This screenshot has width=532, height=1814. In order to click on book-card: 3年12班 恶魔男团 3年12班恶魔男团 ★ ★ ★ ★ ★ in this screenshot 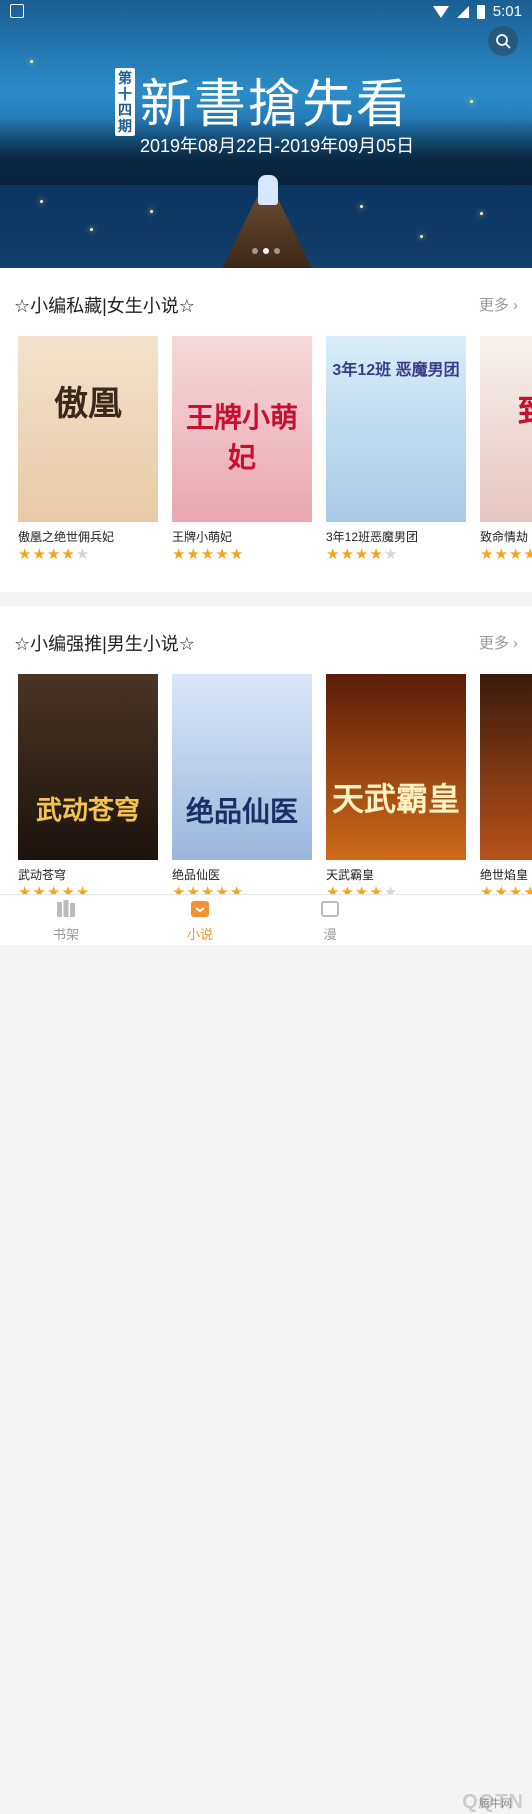, I will do `click(396, 449)`.